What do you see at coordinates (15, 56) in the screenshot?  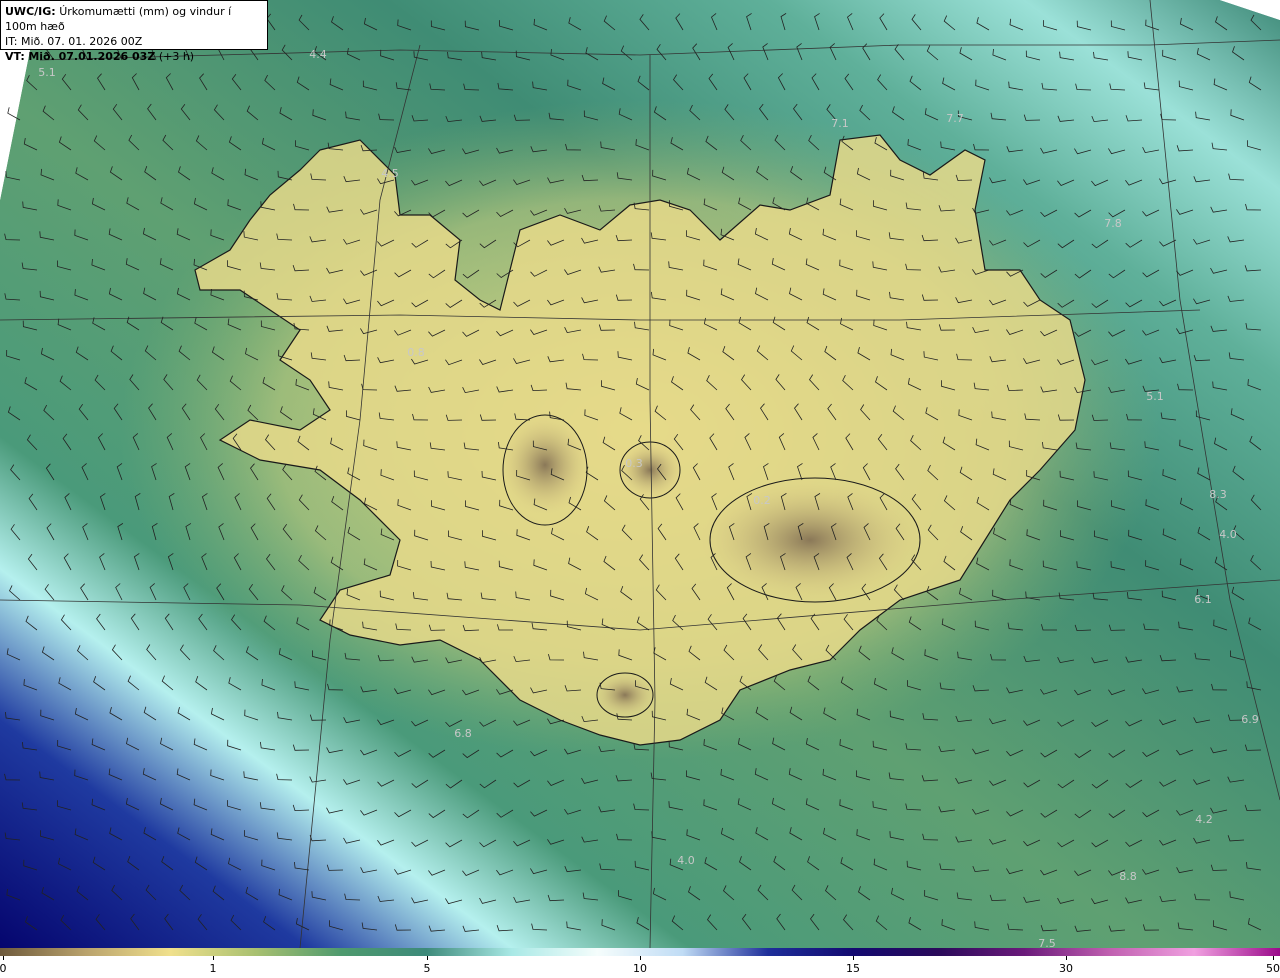 I see `vt-label: VT:` at bounding box center [15, 56].